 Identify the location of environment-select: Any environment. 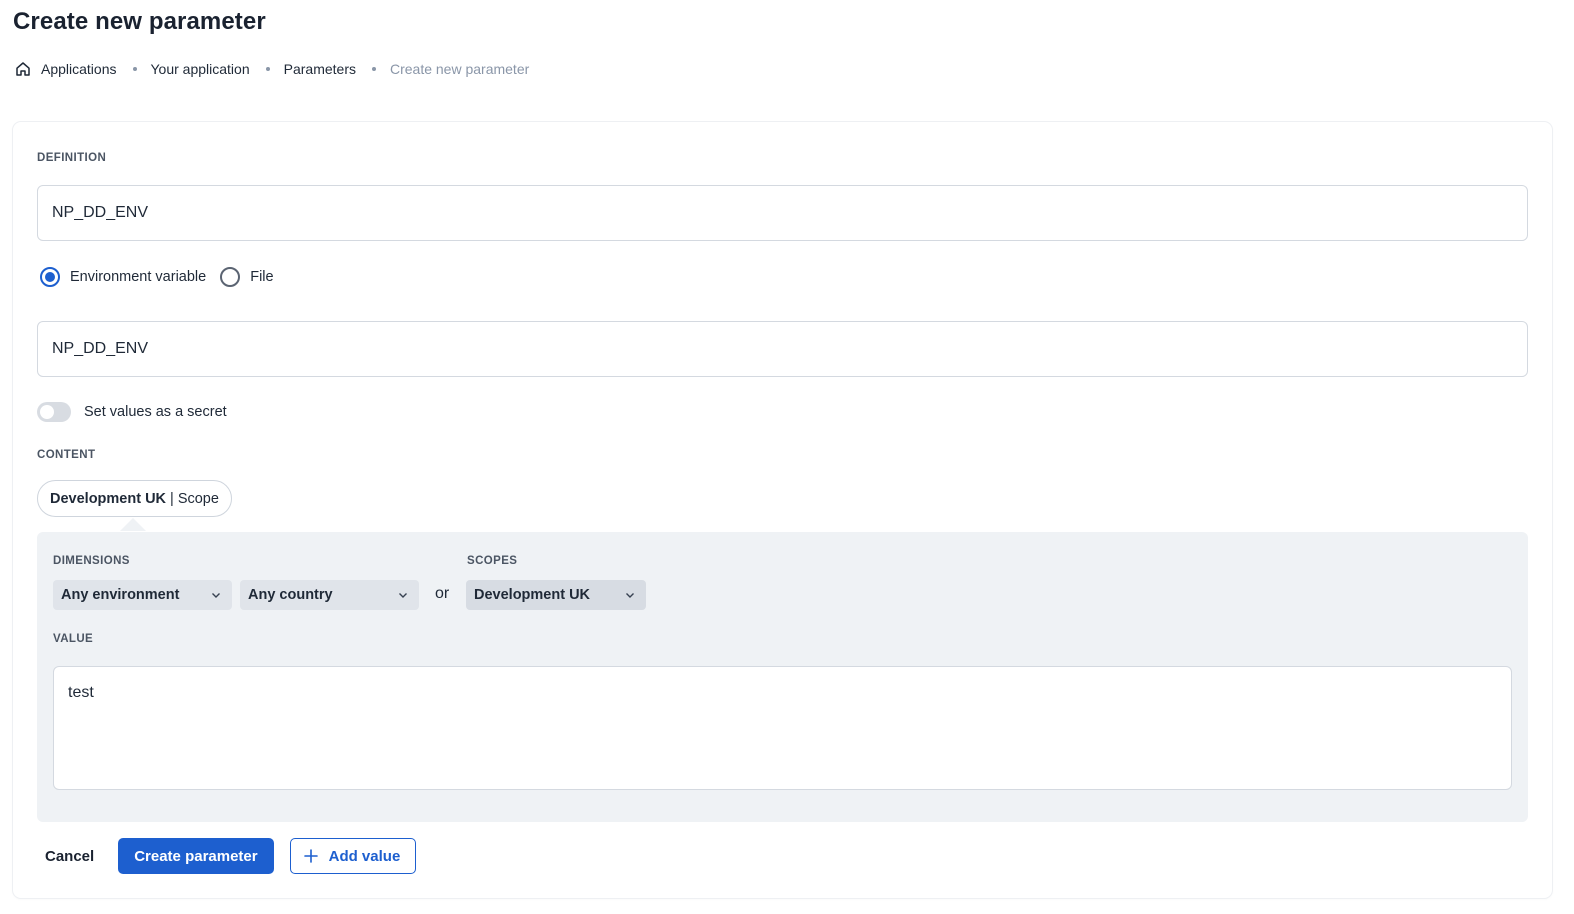
(142, 595).